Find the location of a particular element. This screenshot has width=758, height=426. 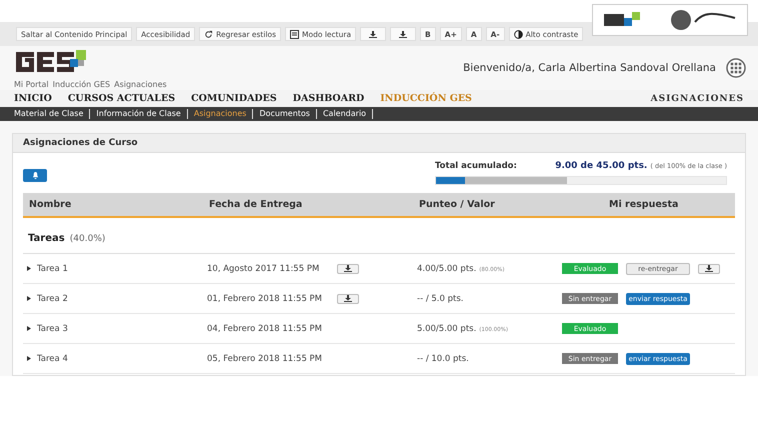

column-header: Mi respuesta is located at coordinates (644, 204).